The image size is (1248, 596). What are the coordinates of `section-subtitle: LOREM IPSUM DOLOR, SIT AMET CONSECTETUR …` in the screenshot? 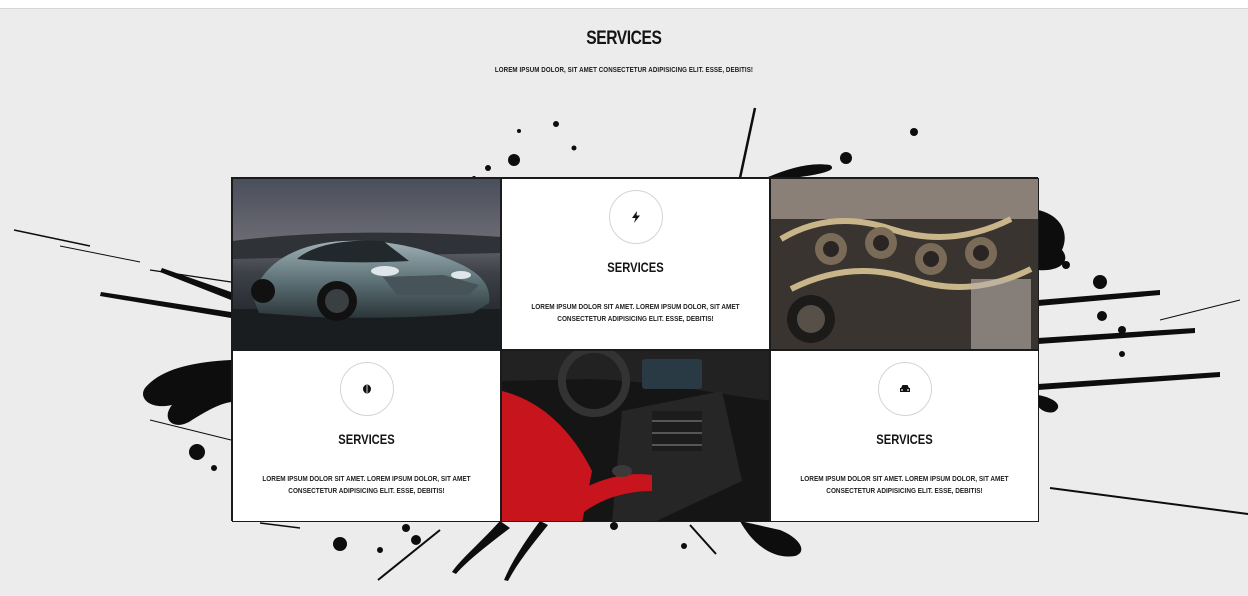 It's located at (624, 69).